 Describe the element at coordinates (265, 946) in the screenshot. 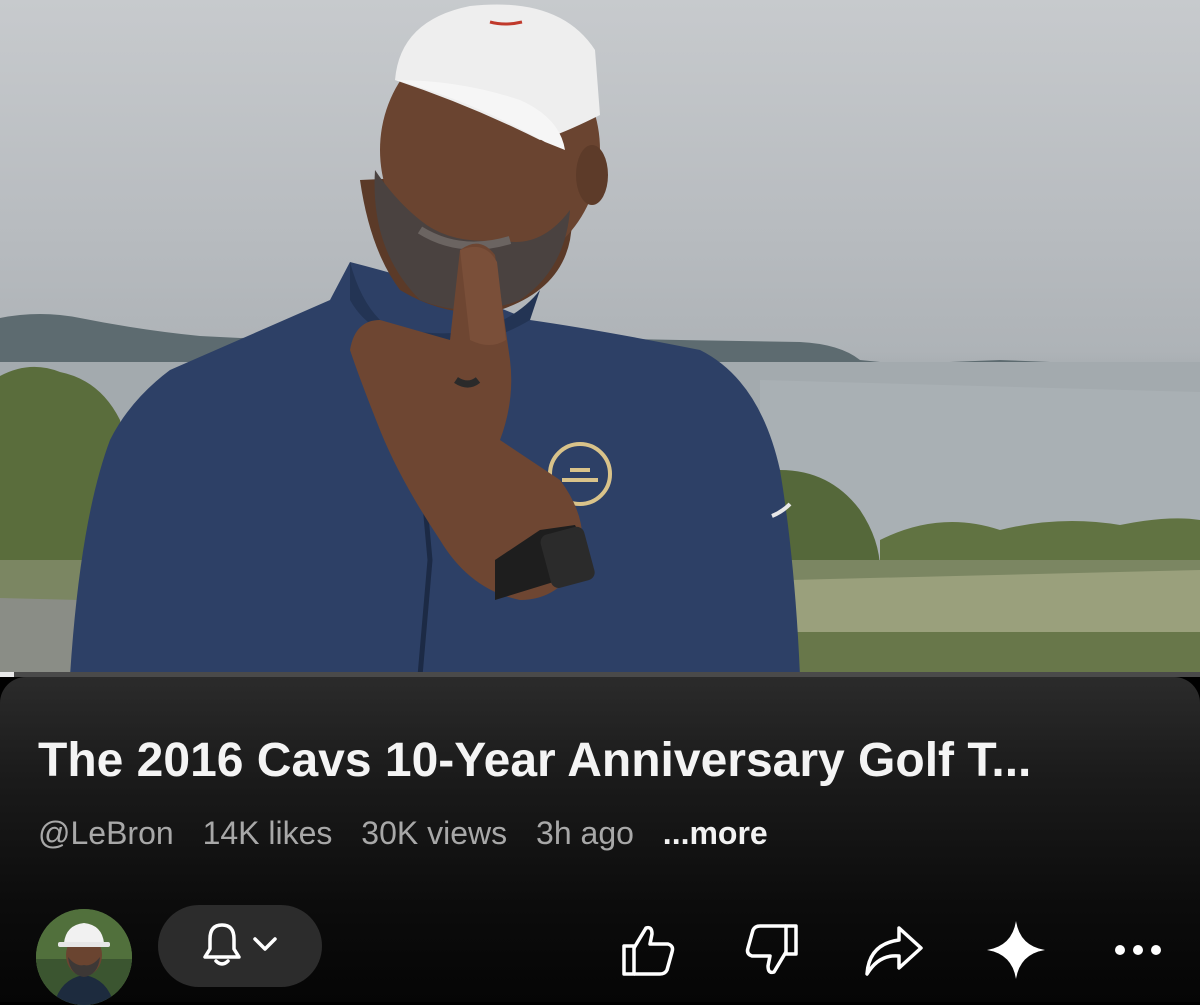

I see `chevron-down-icon` at that location.